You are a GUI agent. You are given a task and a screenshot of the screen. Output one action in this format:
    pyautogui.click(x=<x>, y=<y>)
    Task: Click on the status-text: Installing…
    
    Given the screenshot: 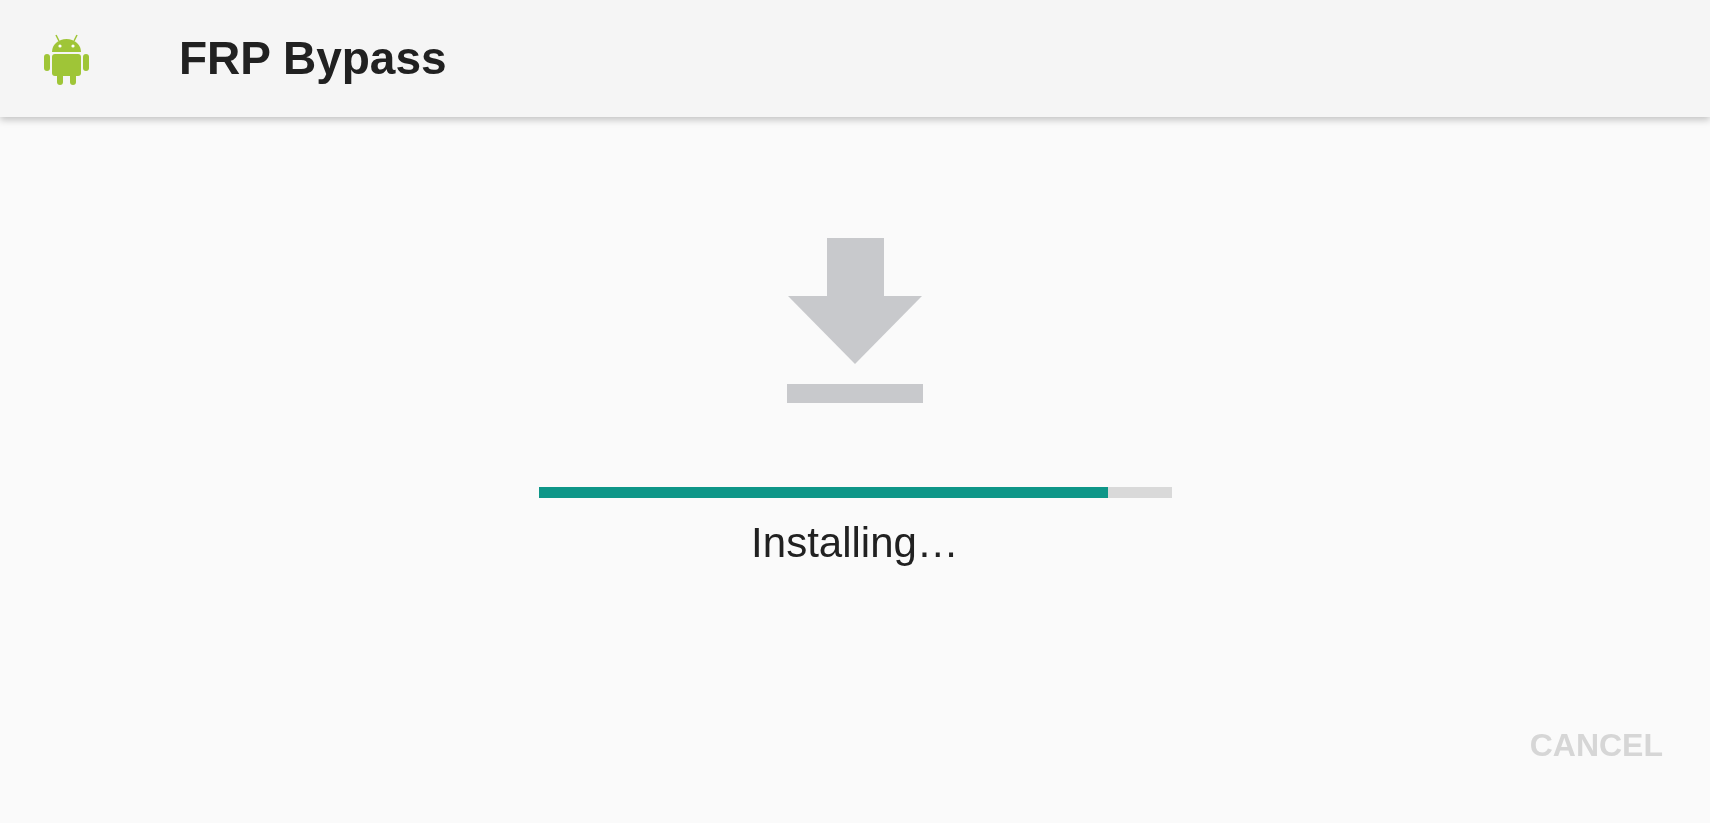 What is the action you would take?
    pyautogui.click(x=855, y=543)
    